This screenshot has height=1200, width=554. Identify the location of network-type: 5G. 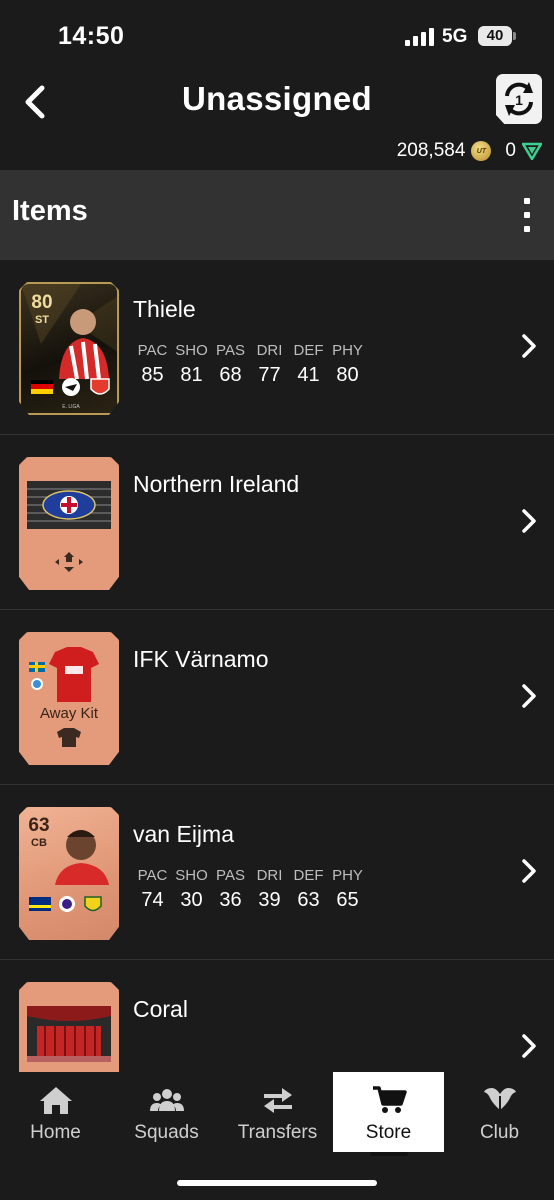
(455, 36).